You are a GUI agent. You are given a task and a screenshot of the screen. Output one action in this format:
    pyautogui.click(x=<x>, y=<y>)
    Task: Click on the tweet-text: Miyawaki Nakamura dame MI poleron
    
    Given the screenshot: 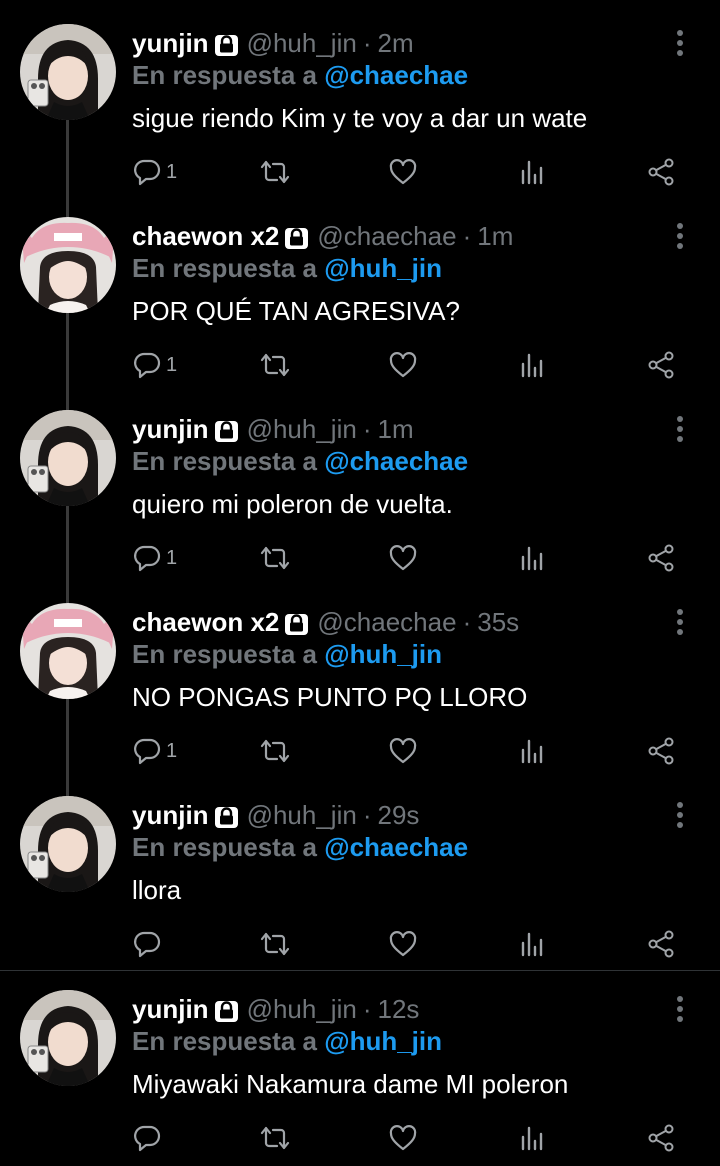 What is the action you would take?
    pyautogui.click(x=350, y=1084)
    